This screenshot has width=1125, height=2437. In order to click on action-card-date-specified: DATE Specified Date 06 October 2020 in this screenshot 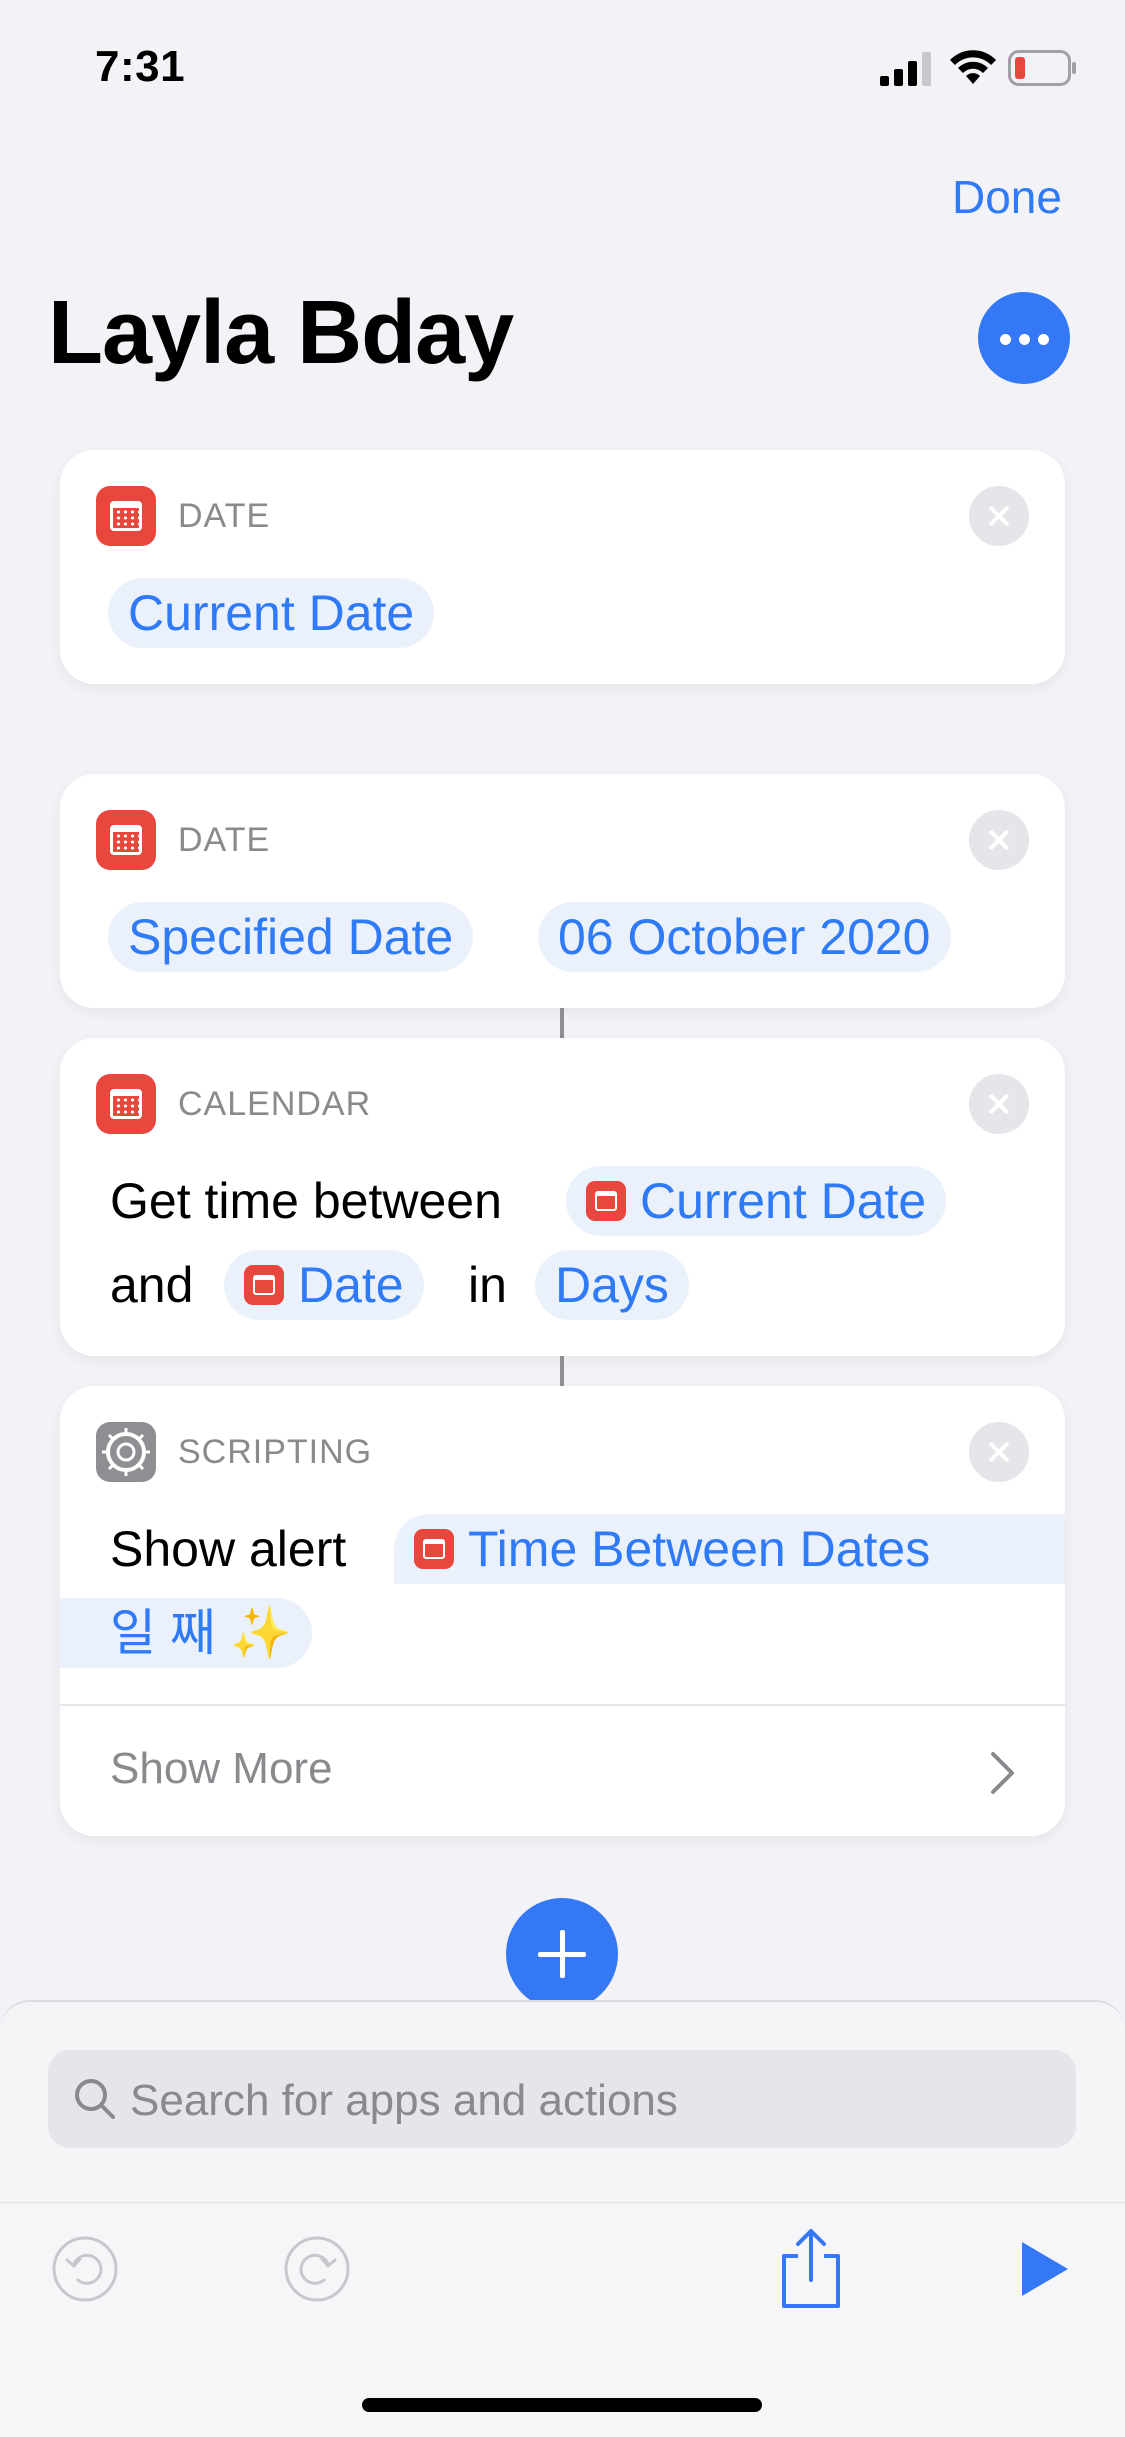, I will do `click(562, 891)`.